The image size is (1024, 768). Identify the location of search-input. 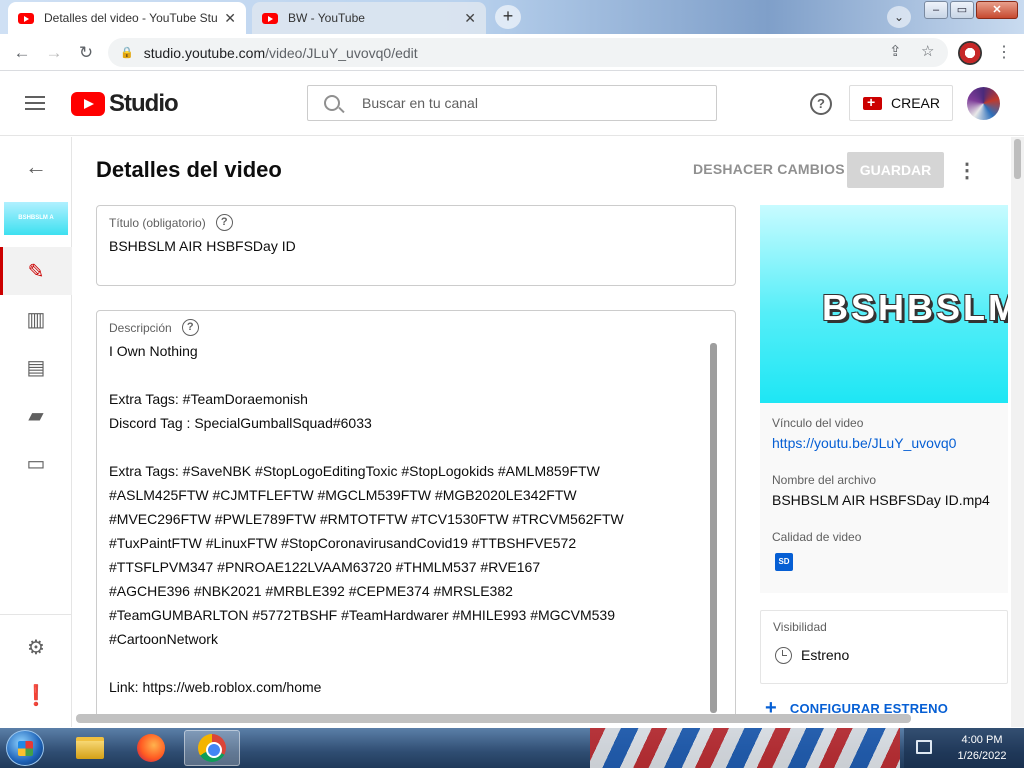
(522, 103).